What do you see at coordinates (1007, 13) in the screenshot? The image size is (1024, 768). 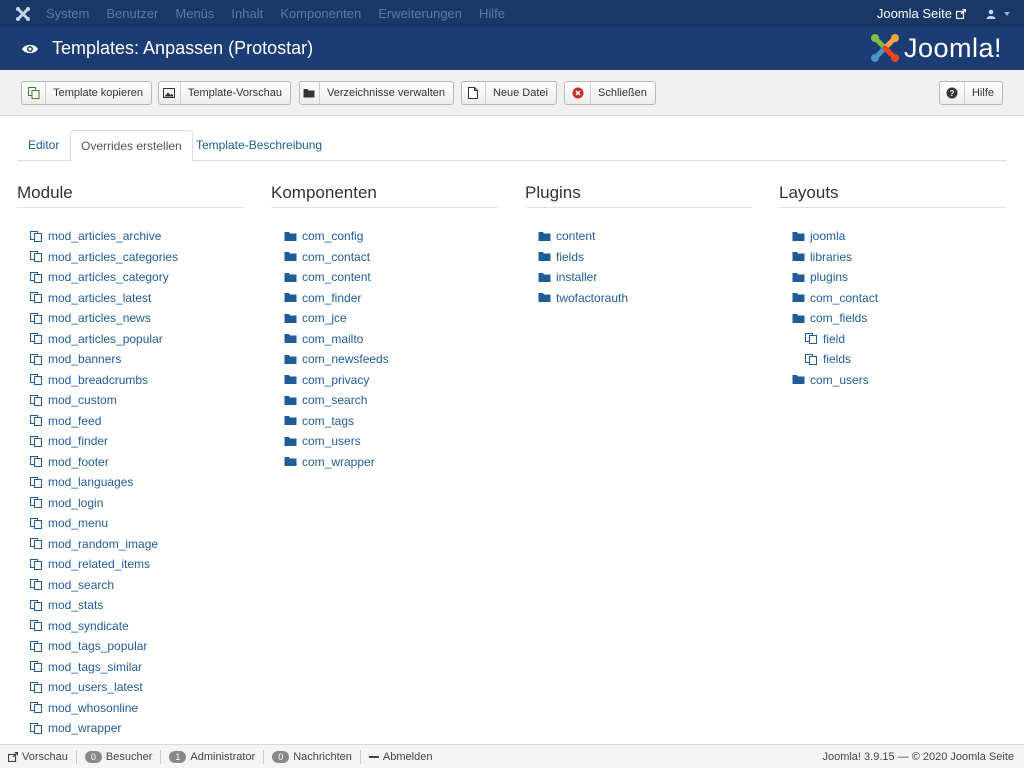 I see `chevron-down-icon` at bounding box center [1007, 13].